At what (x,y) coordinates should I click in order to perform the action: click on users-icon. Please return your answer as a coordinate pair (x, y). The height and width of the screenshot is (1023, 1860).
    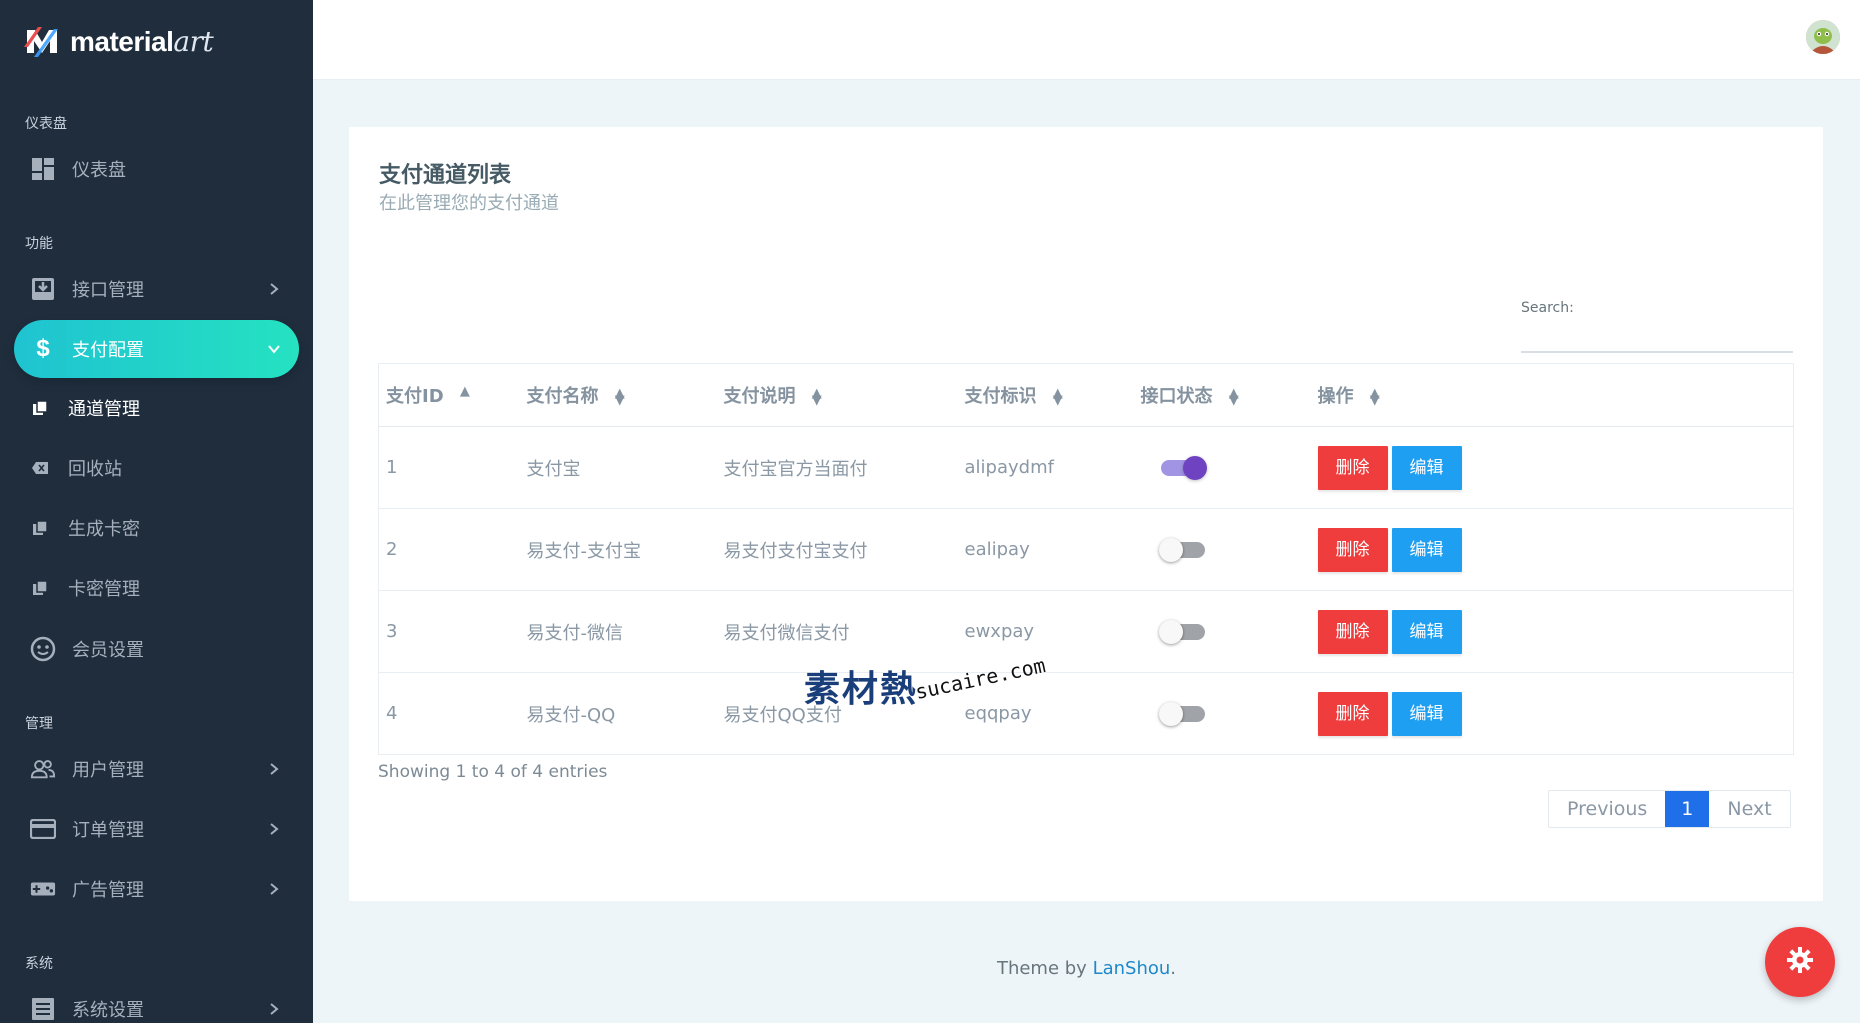
    Looking at the image, I should click on (43, 769).